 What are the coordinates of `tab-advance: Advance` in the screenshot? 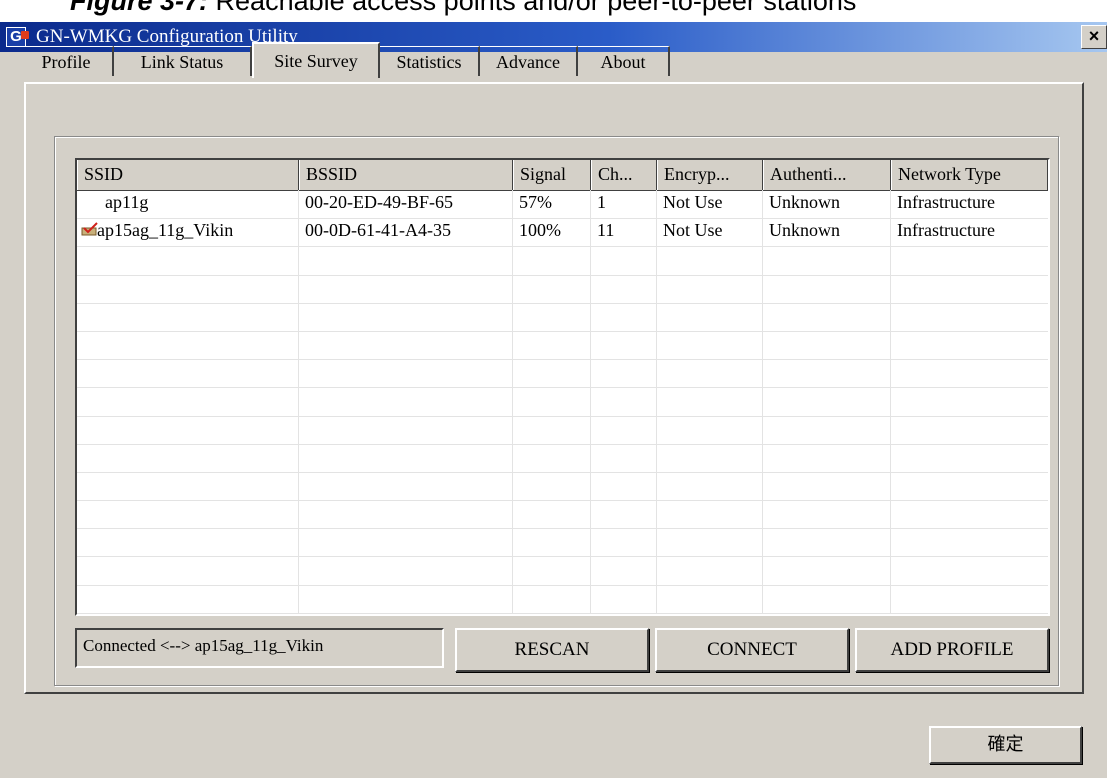 It's located at (529, 61).